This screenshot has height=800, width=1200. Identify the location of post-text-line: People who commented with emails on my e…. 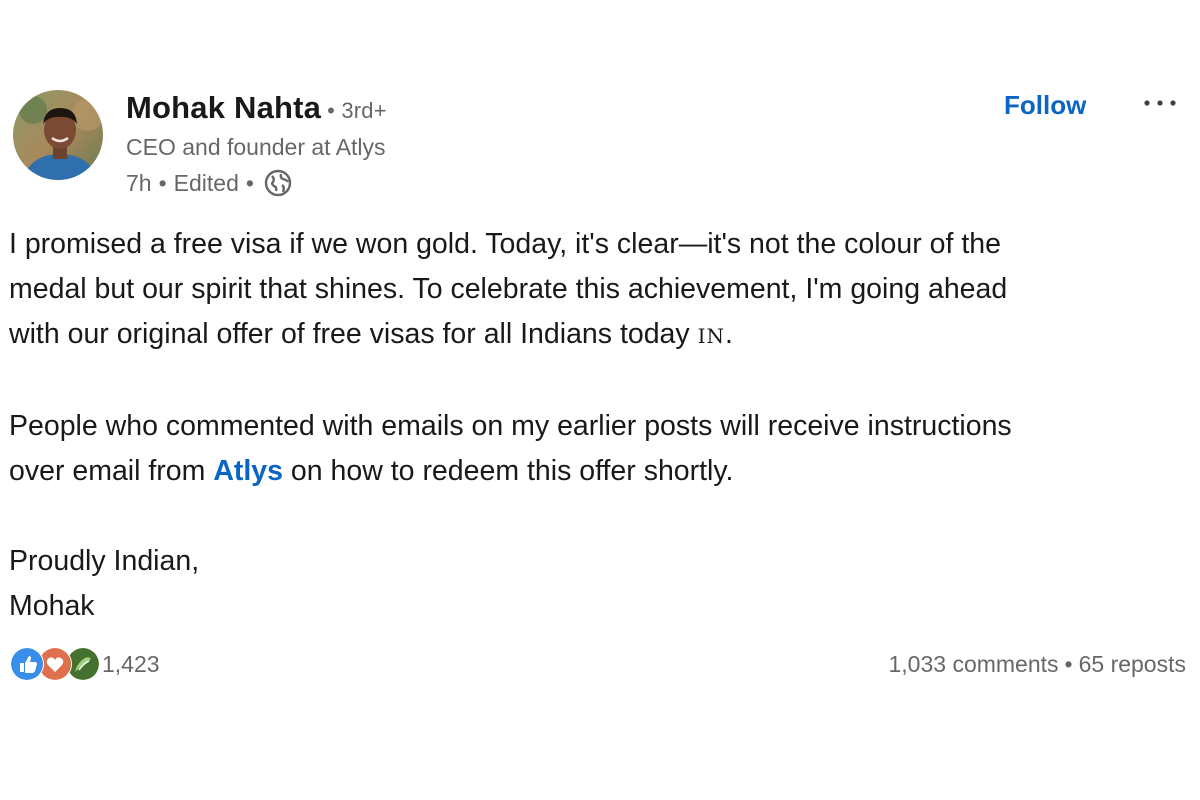
(510, 426).